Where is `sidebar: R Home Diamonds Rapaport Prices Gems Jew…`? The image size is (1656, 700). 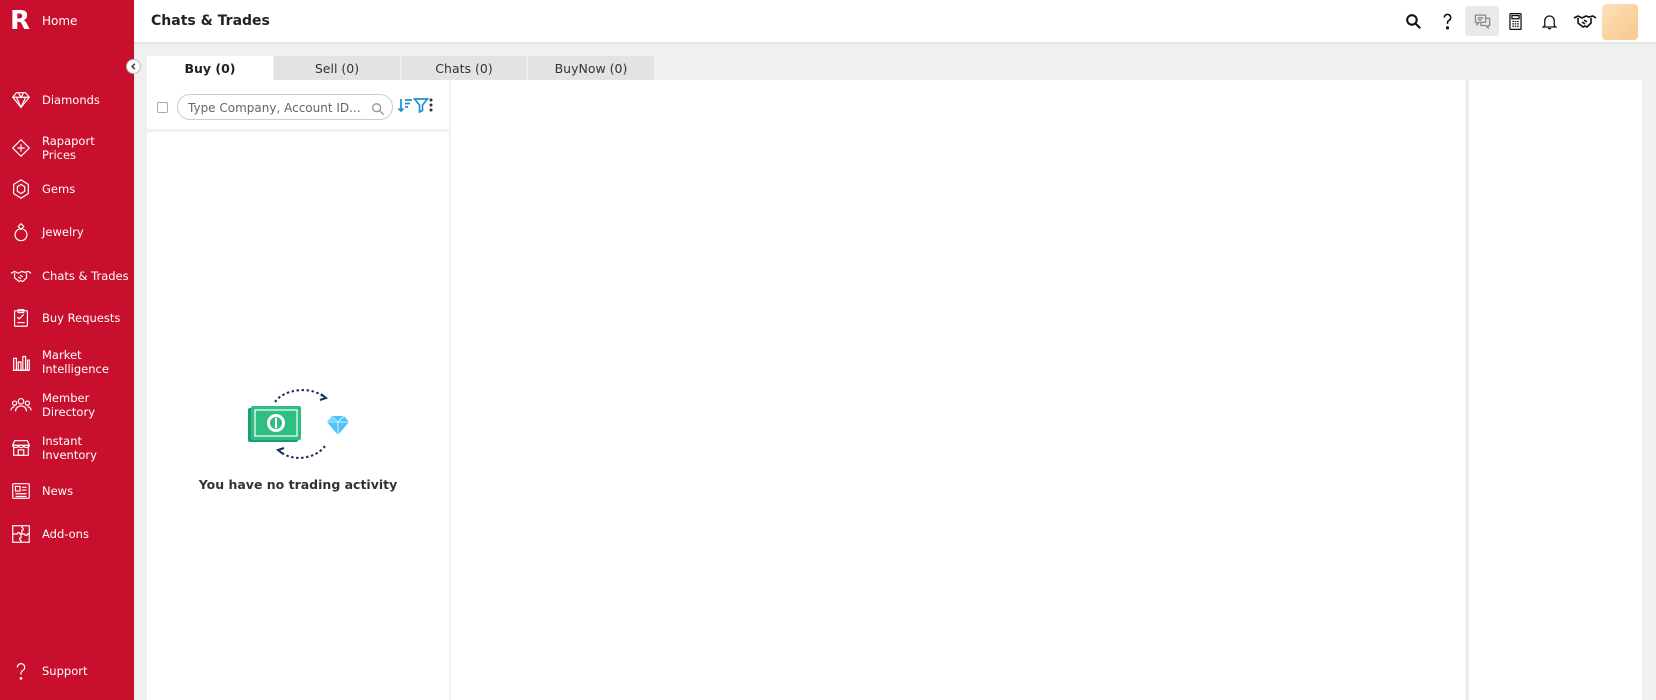
sidebar: R Home Diamonds Rapaport Prices Gems Jew… is located at coordinates (67, 350).